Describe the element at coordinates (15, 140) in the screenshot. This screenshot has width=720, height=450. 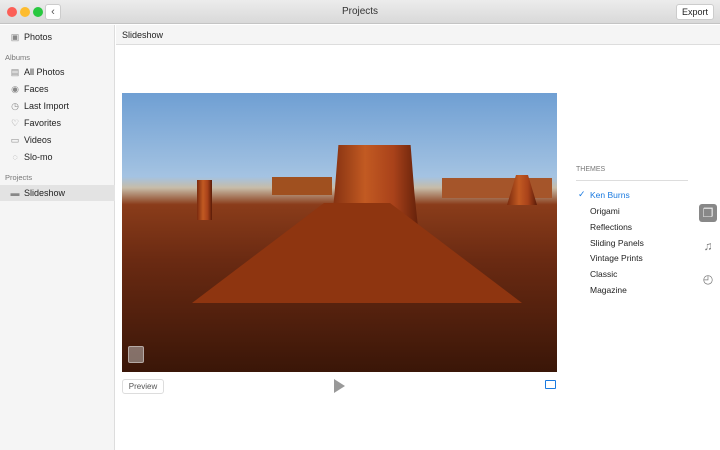
I see `video-icon: ▭` at that location.